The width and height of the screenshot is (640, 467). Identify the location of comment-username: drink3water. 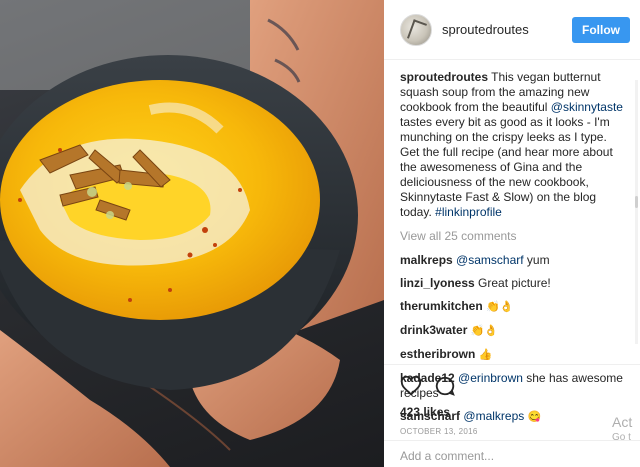
(433, 330).